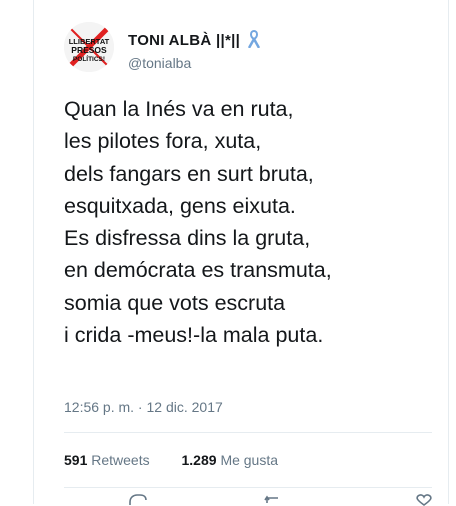 Image resolution: width=456 pixels, height=506 pixels. I want to click on retweet-icon, so click(276, 500).